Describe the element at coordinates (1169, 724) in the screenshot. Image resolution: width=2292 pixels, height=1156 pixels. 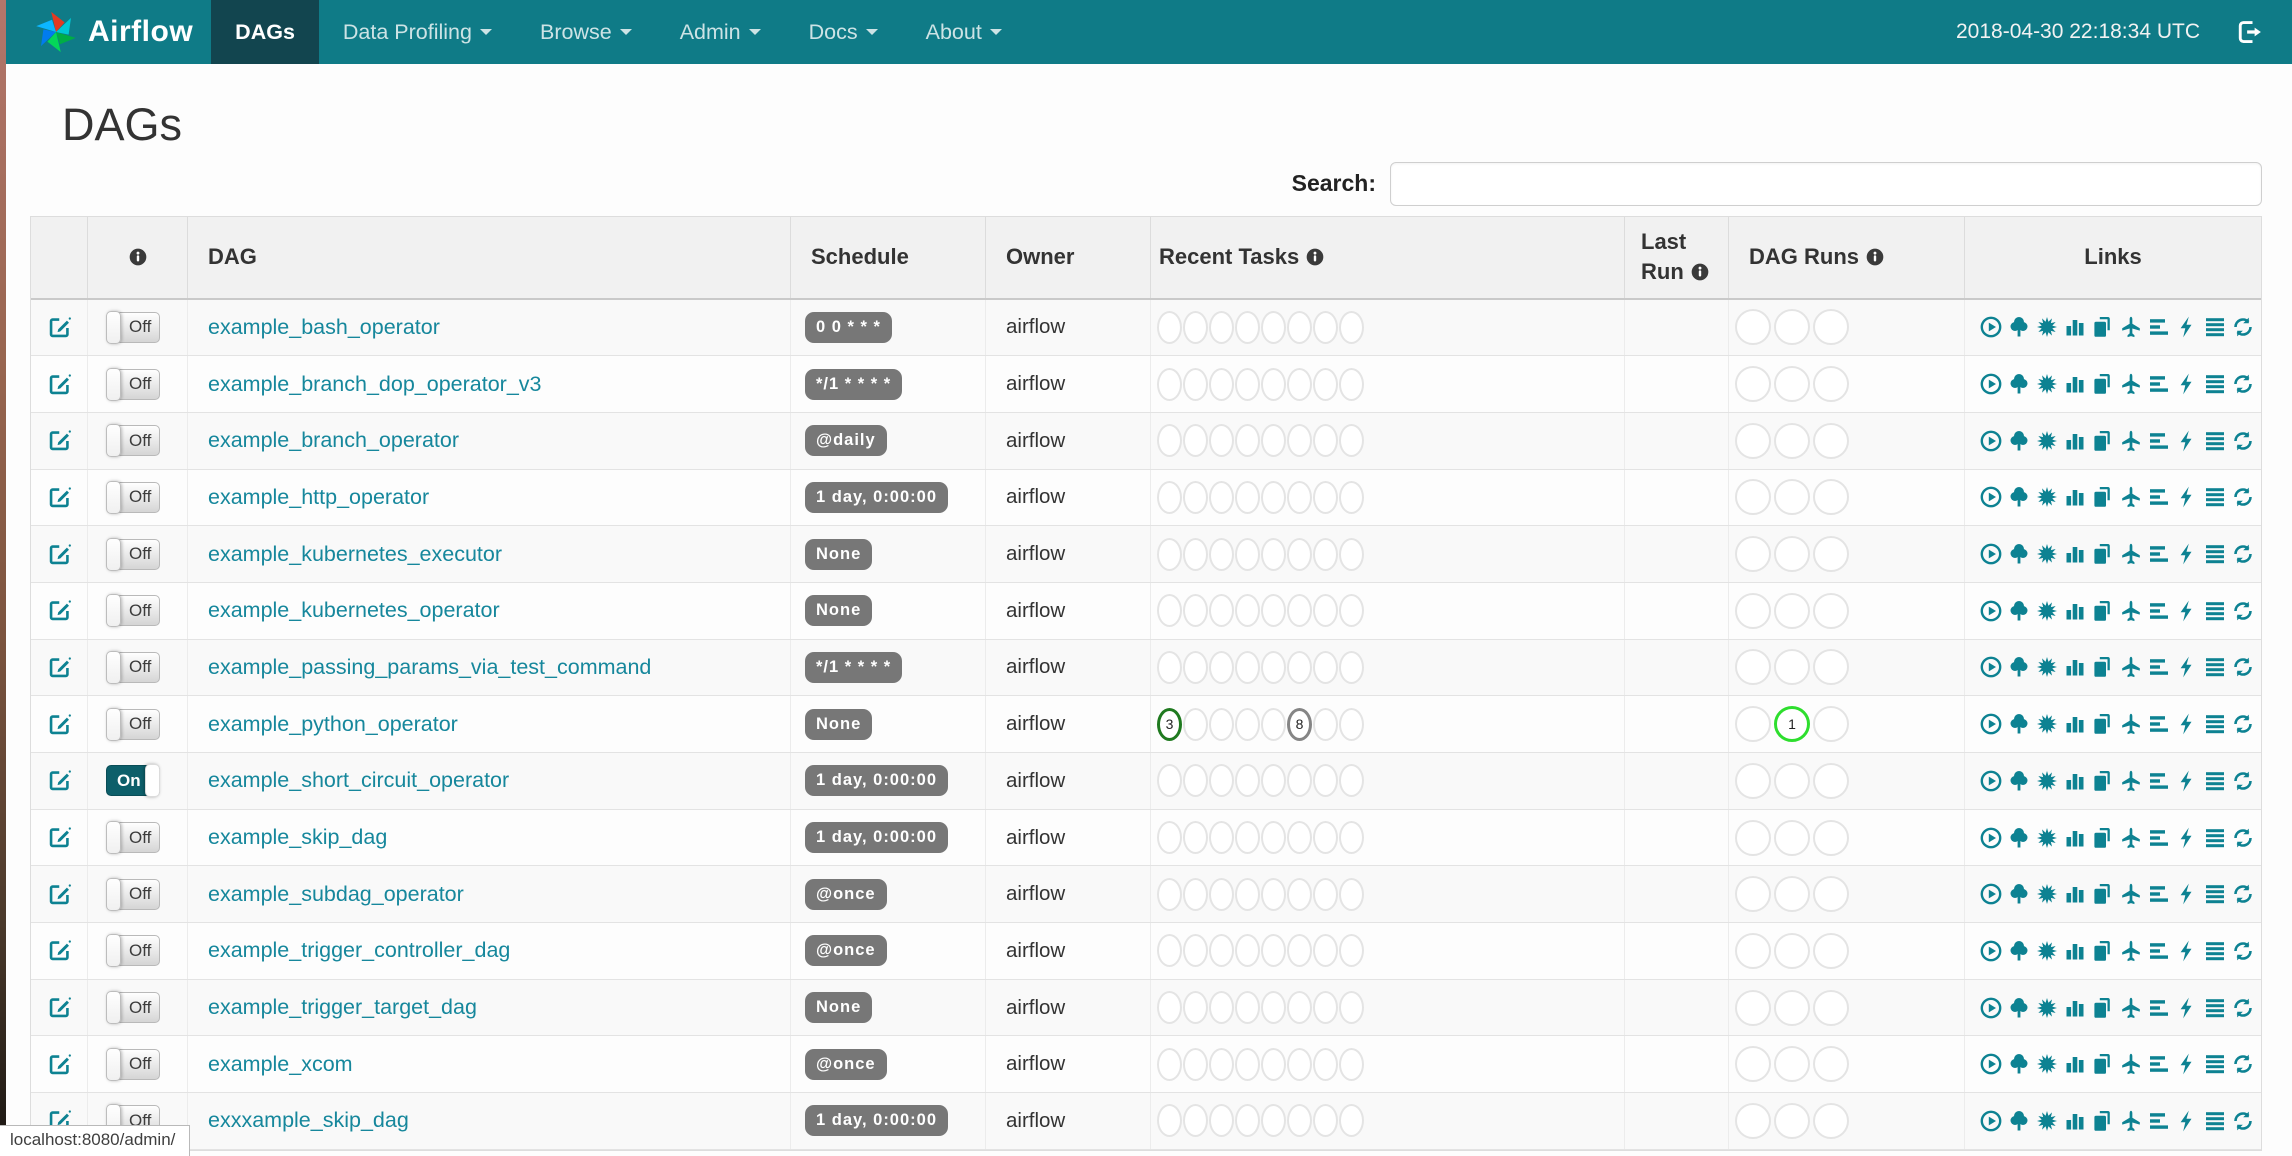
I see `task-state-circle: 3` at that location.